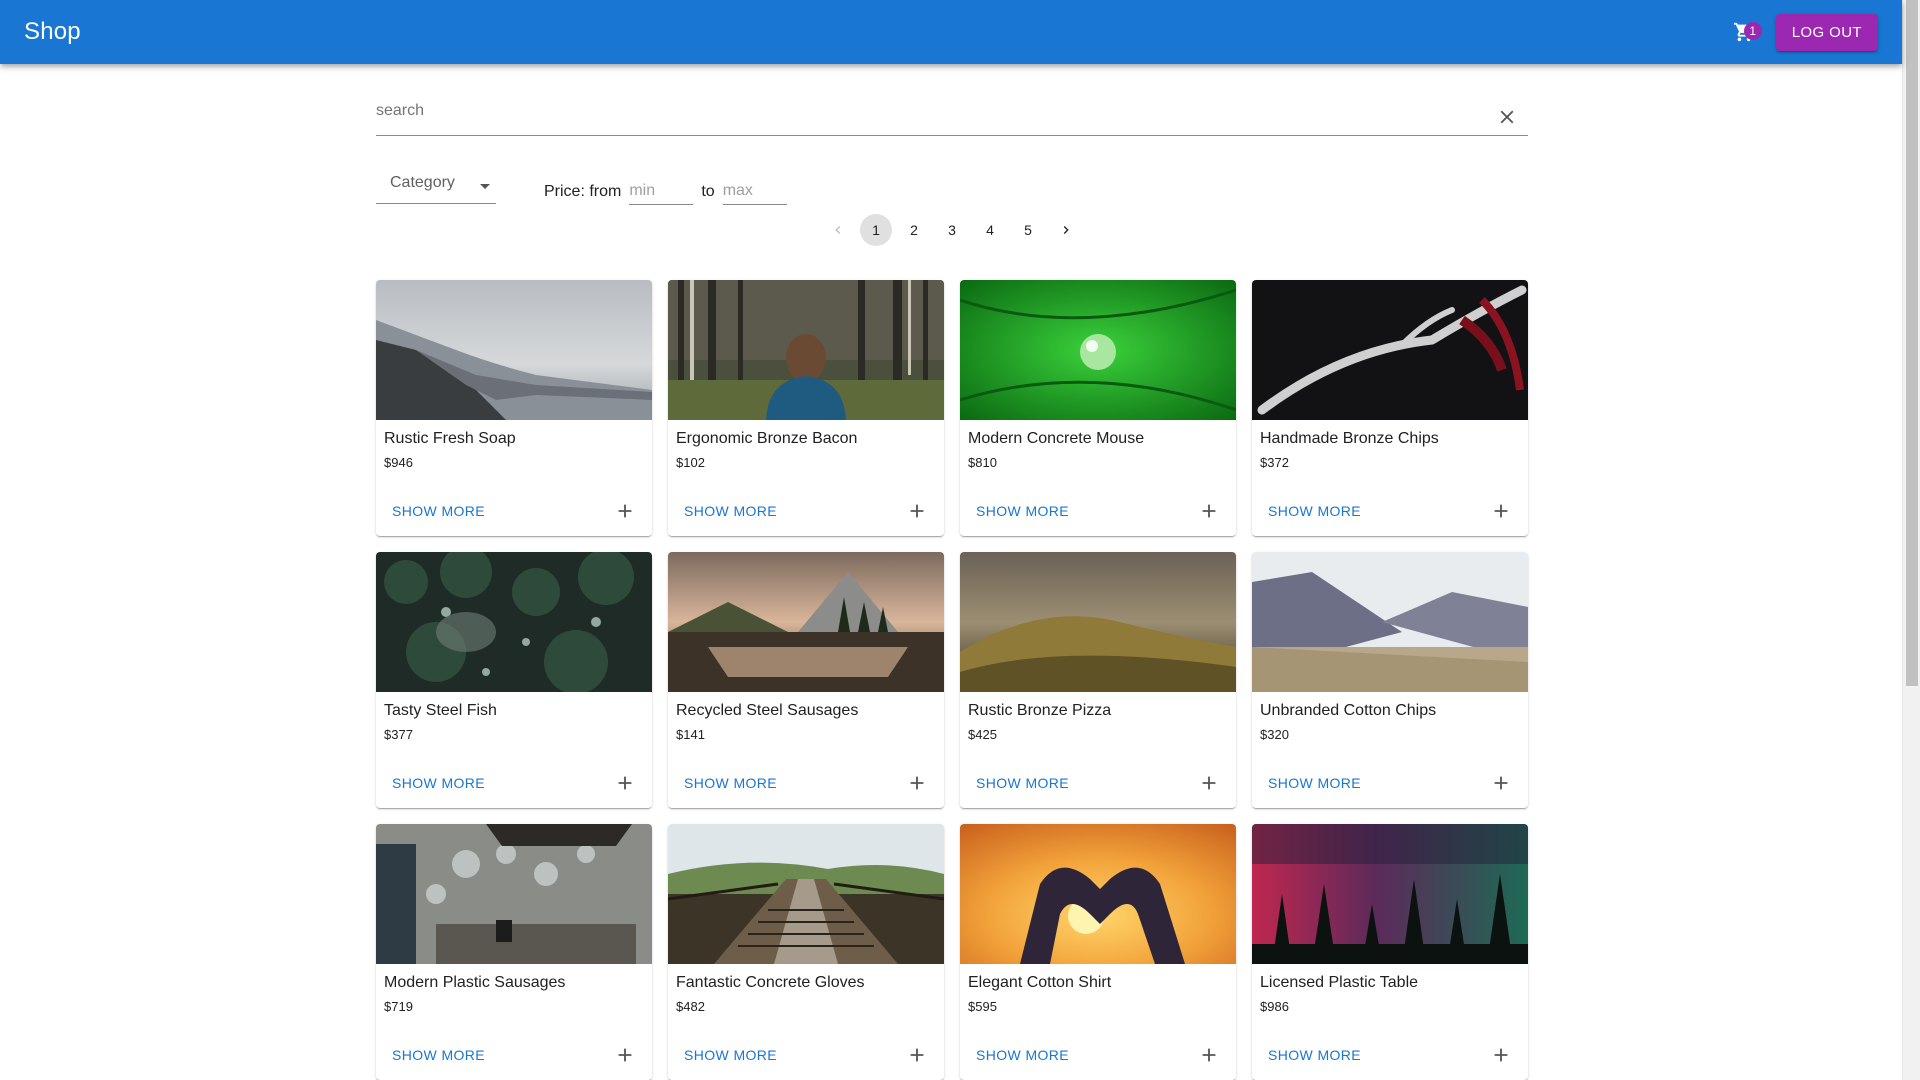 Image resolution: width=1920 pixels, height=1080 pixels. What do you see at coordinates (1826, 32) in the screenshot?
I see `logout-button: LOG OUT` at bounding box center [1826, 32].